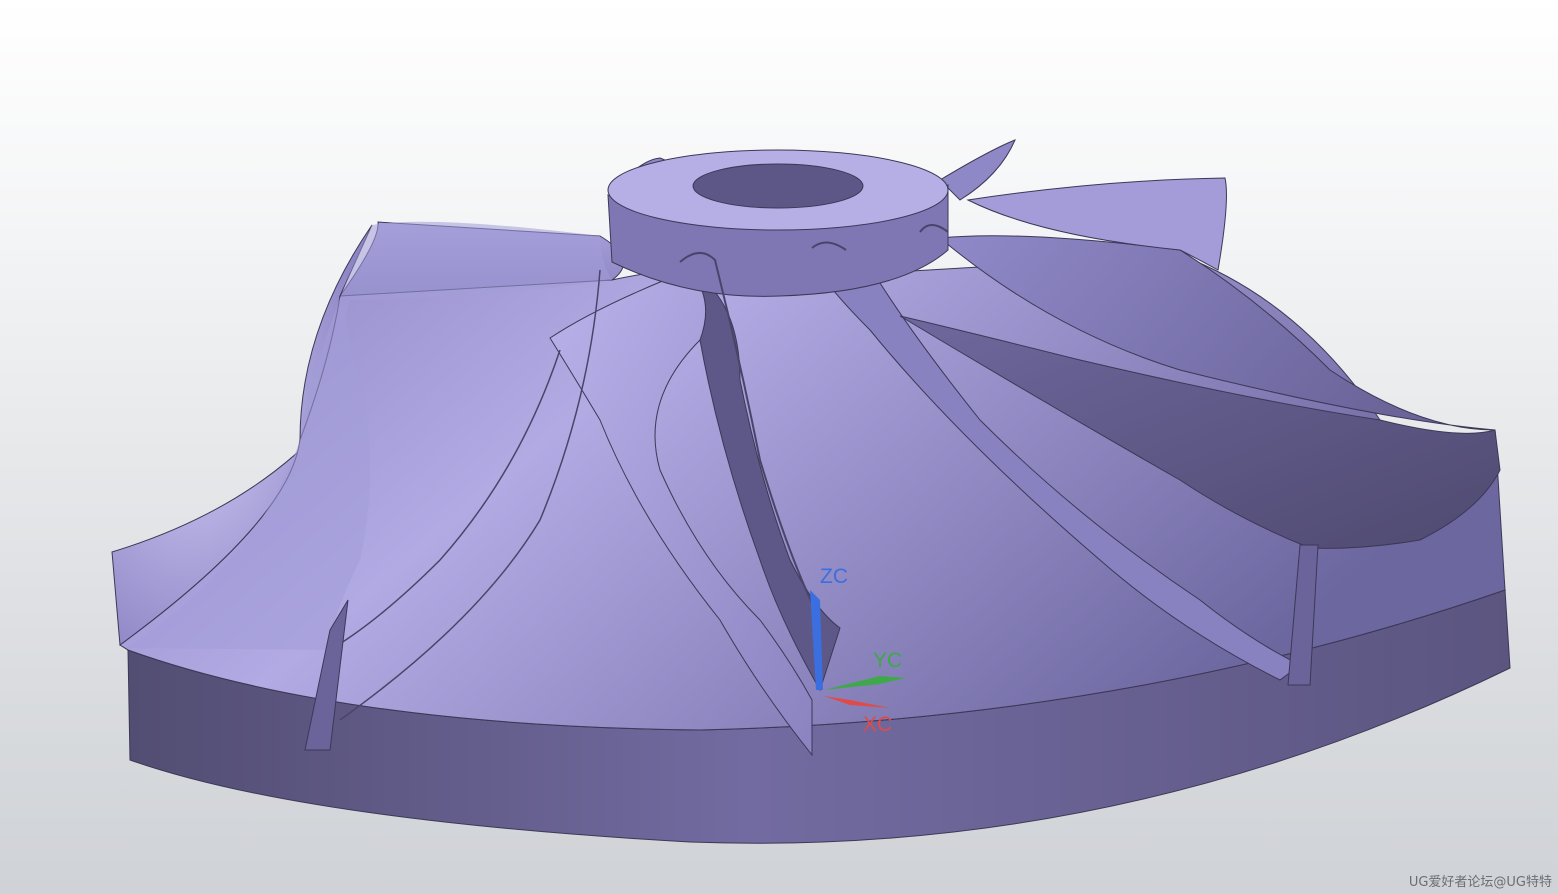 Image resolution: width=1558 pixels, height=894 pixels. What do you see at coordinates (1480, 882) in the screenshot?
I see `watermark-text: UG爱好者论坛@UG特特` at bounding box center [1480, 882].